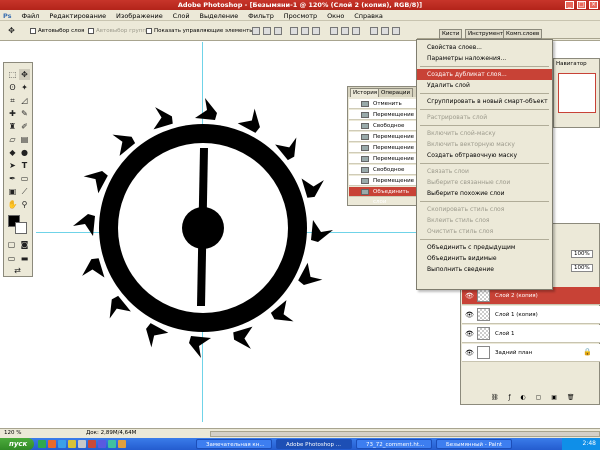 Image resolution: width=600 pixels, height=450 pixels. Describe the element at coordinates (335, 15) in the screenshot. I see `menu-window: Окно` at that location.